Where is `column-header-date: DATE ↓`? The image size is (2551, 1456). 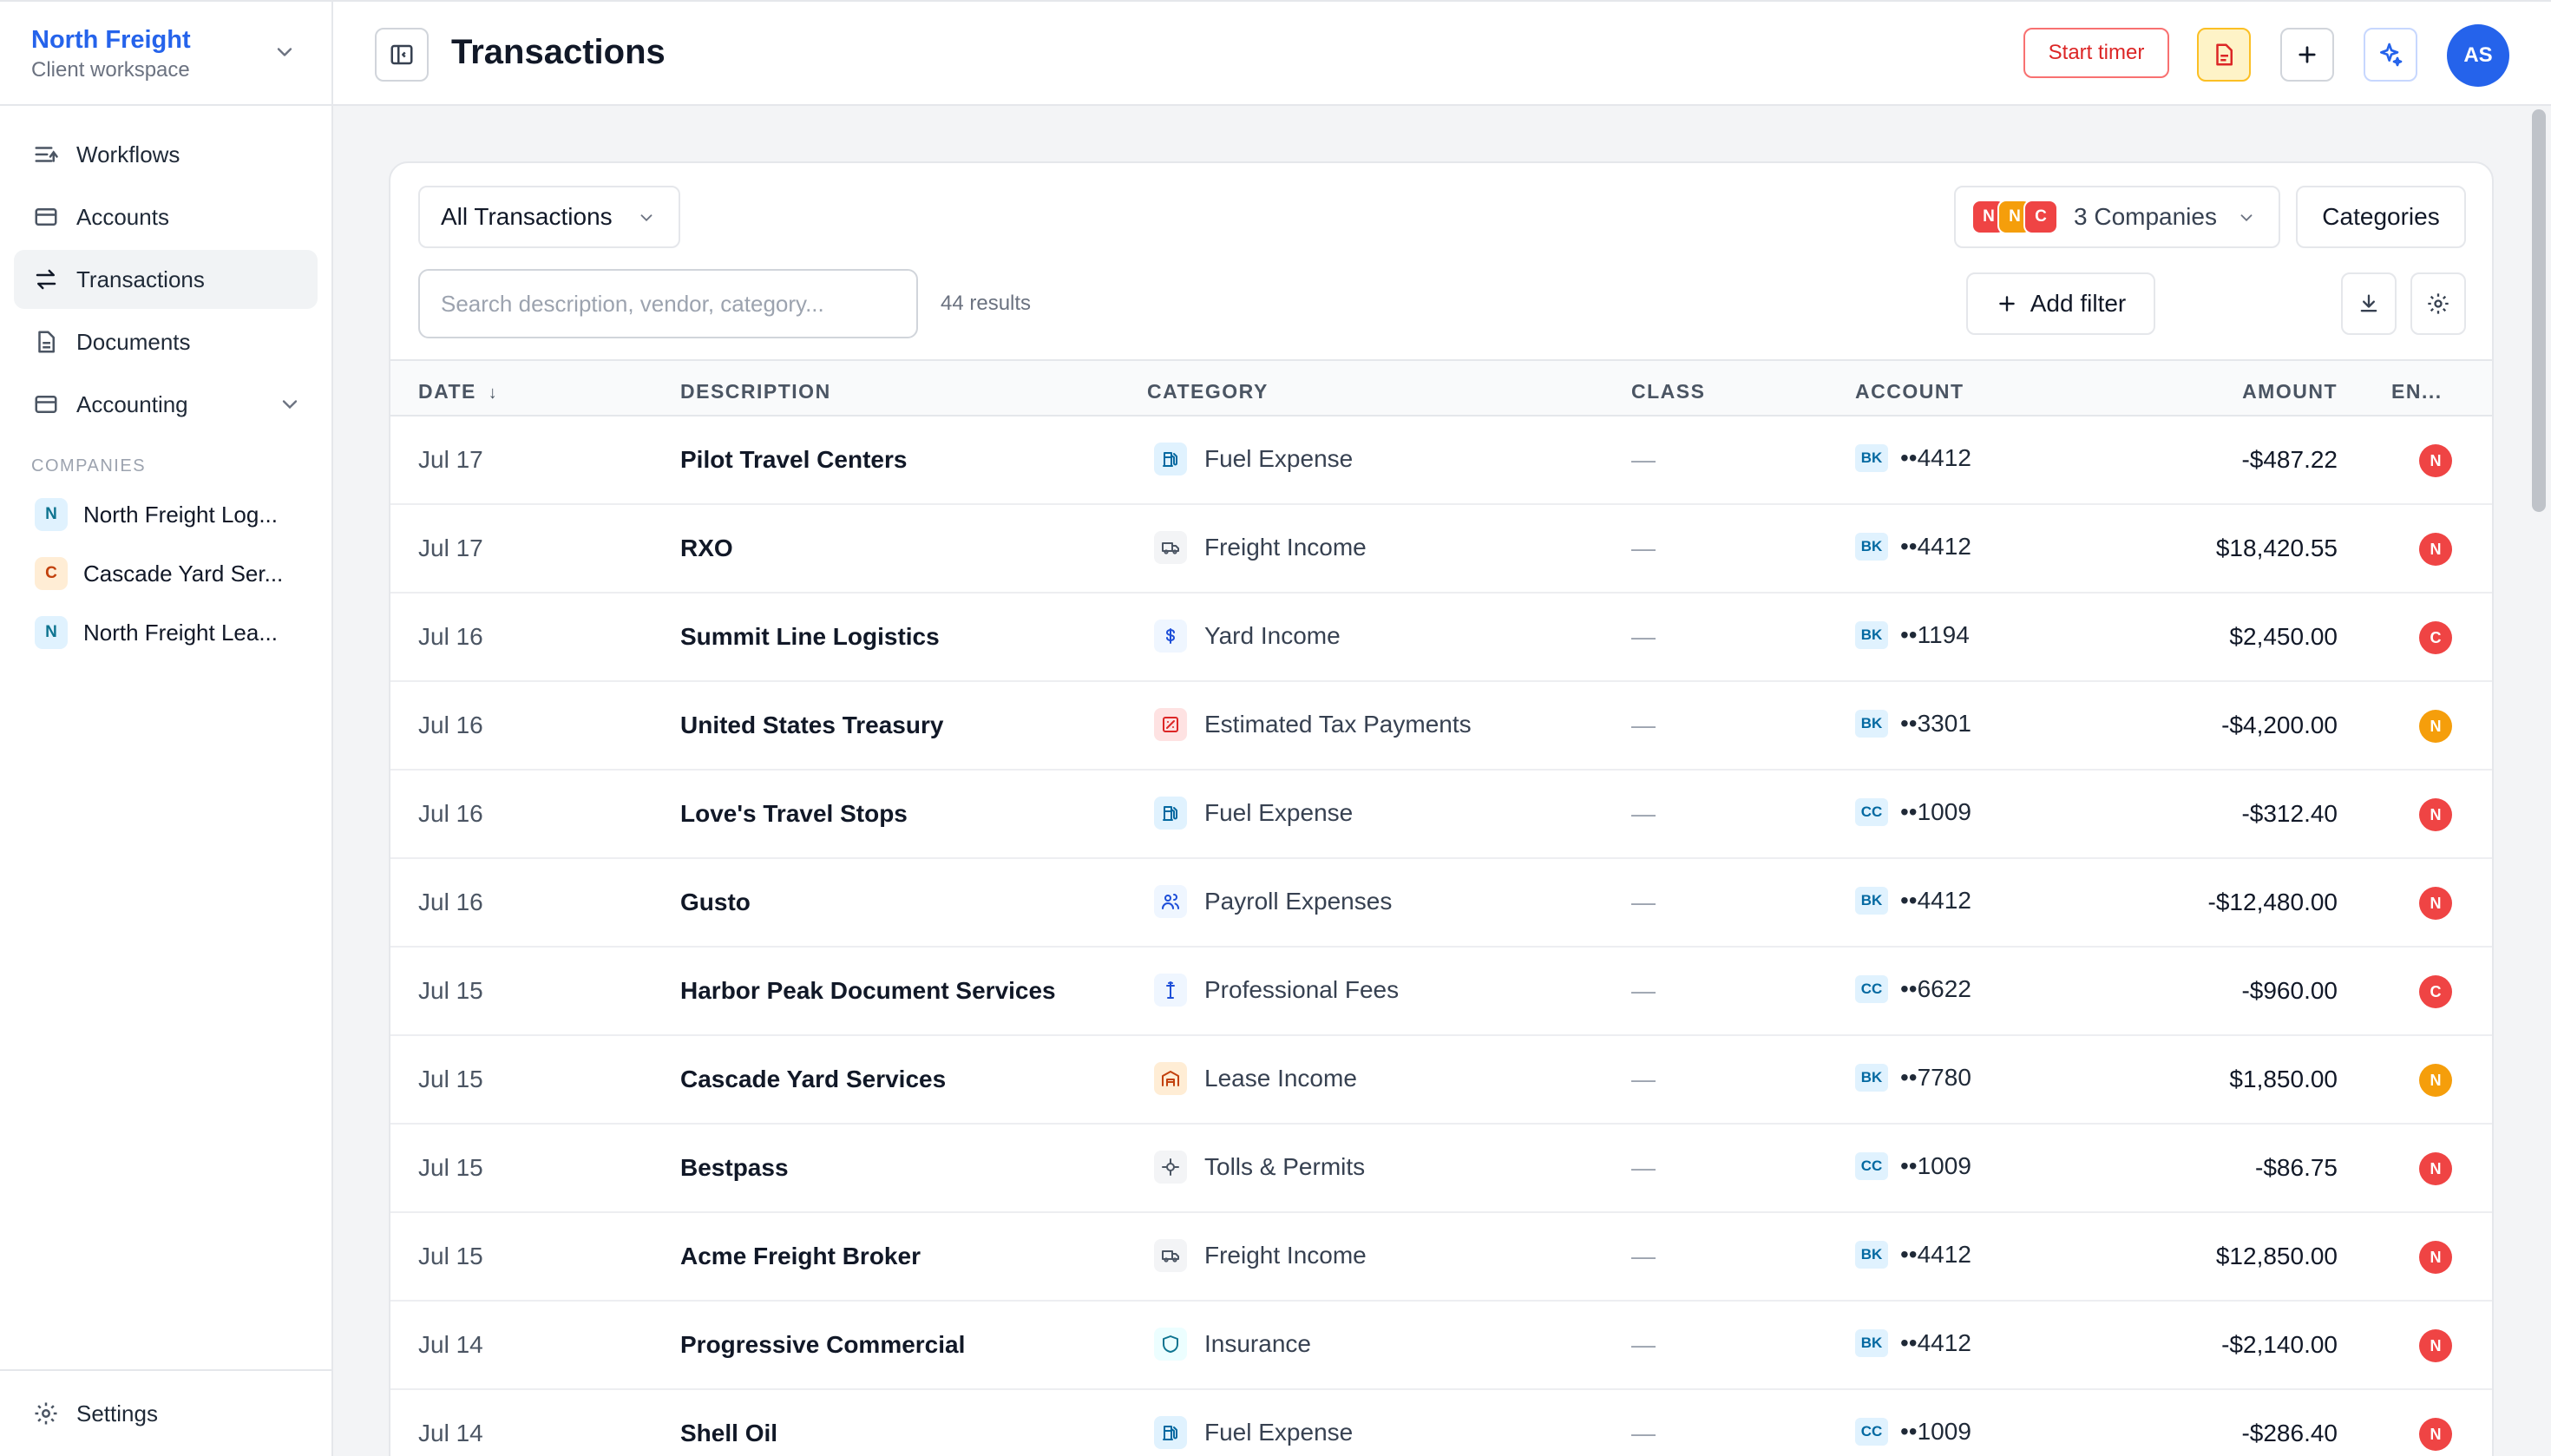
column-header-date: DATE ↓ is located at coordinates (458, 391).